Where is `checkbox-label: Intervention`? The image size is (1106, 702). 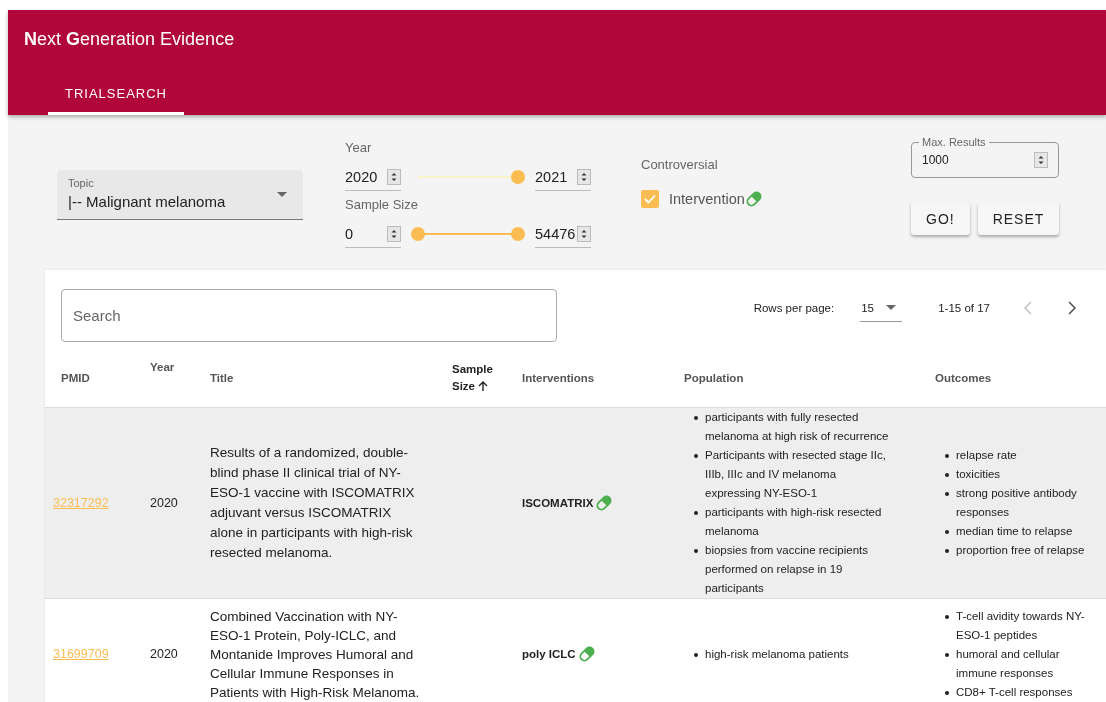
checkbox-label: Intervention is located at coordinates (707, 199).